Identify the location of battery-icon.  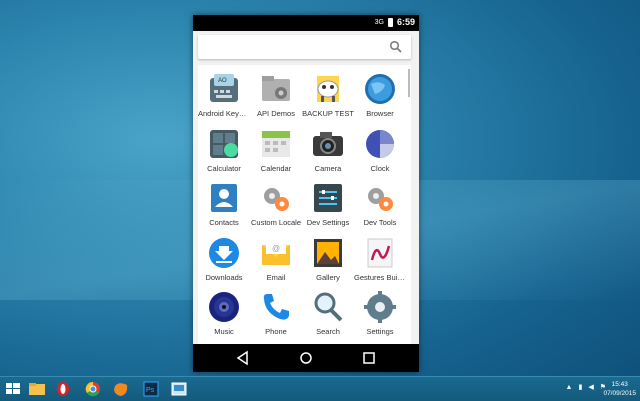
(390, 22).